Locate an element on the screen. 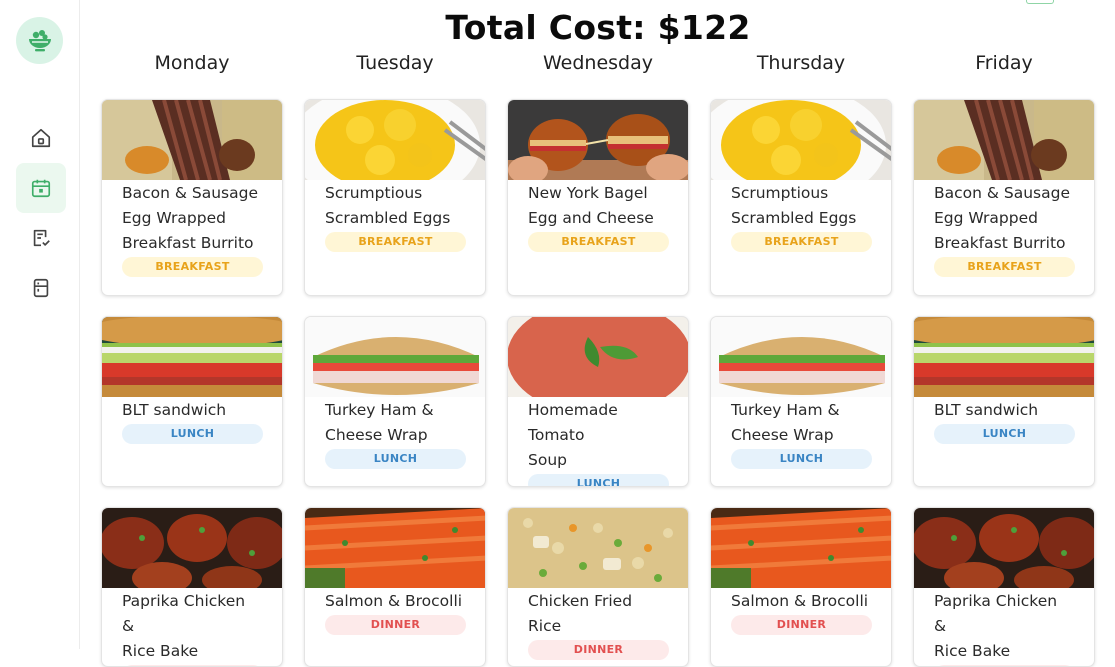 This screenshot has height=667, width=1115. nav-shopping-list is located at coordinates (41, 238).